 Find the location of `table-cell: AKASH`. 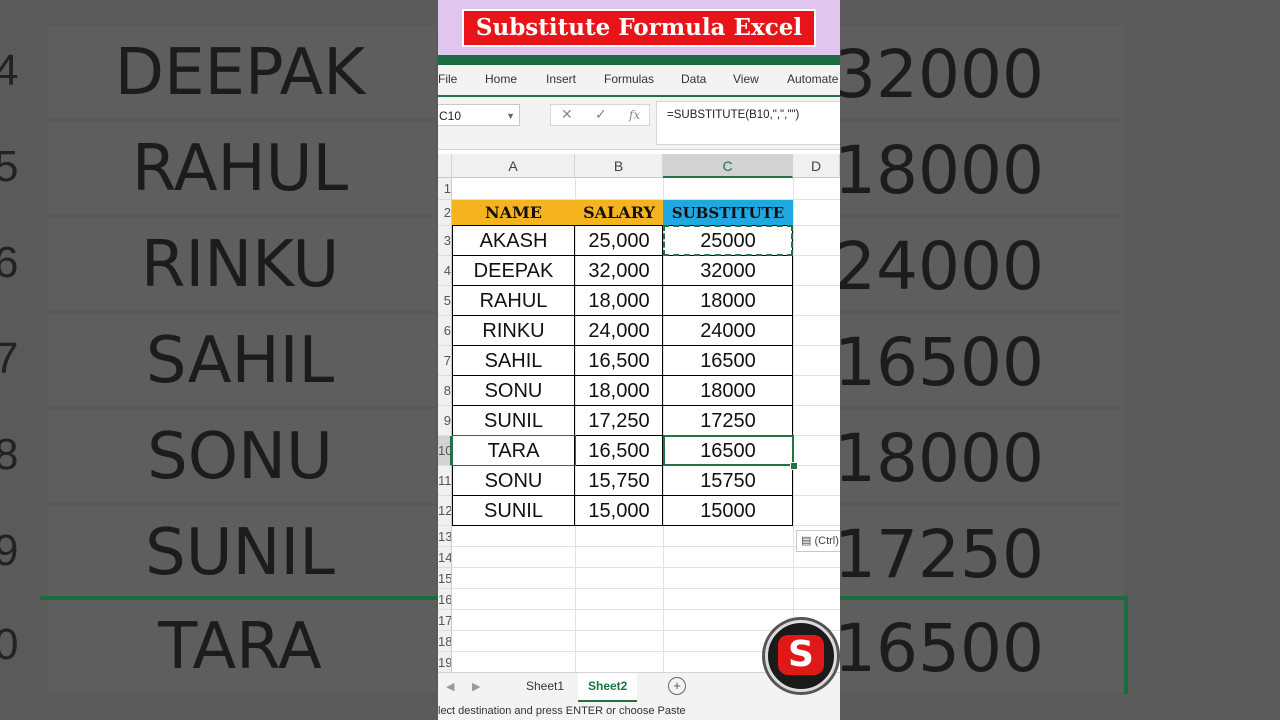

table-cell: AKASH is located at coordinates (513, 241).